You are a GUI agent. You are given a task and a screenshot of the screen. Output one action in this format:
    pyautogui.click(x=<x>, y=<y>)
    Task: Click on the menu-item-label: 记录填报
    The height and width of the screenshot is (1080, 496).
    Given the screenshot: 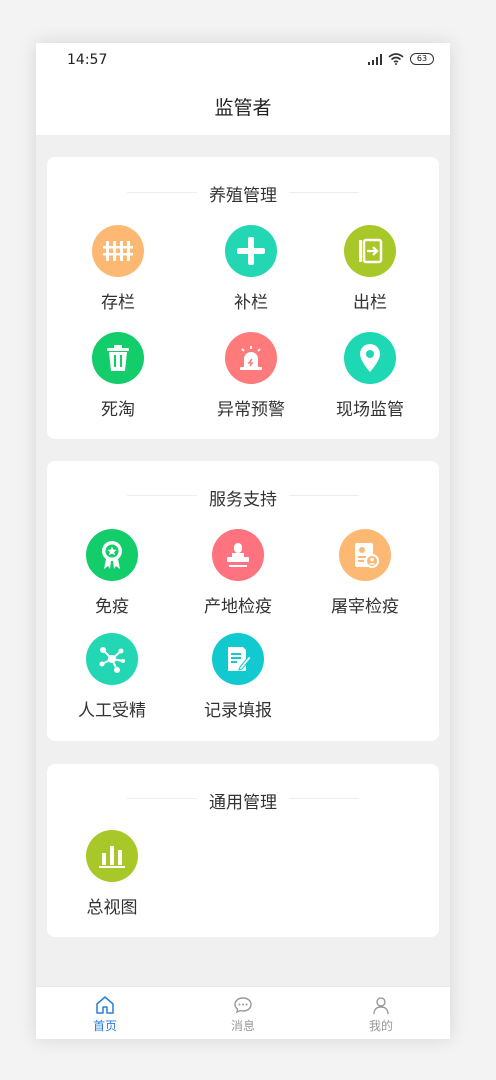 What is the action you would take?
    pyautogui.click(x=238, y=711)
    